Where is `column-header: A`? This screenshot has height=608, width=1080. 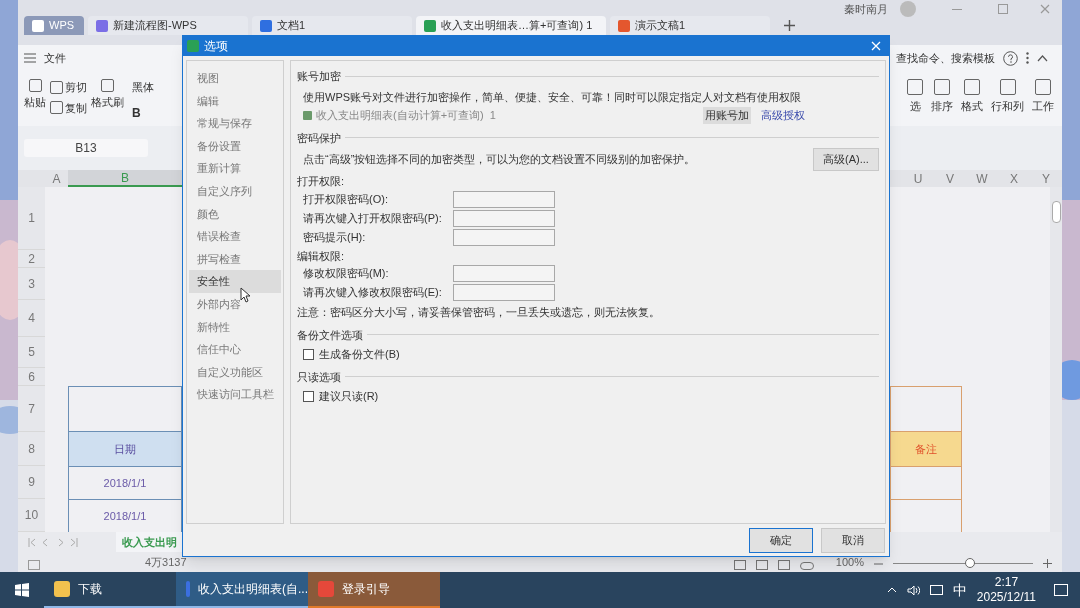
column-header: A is located at coordinates (56, 178).